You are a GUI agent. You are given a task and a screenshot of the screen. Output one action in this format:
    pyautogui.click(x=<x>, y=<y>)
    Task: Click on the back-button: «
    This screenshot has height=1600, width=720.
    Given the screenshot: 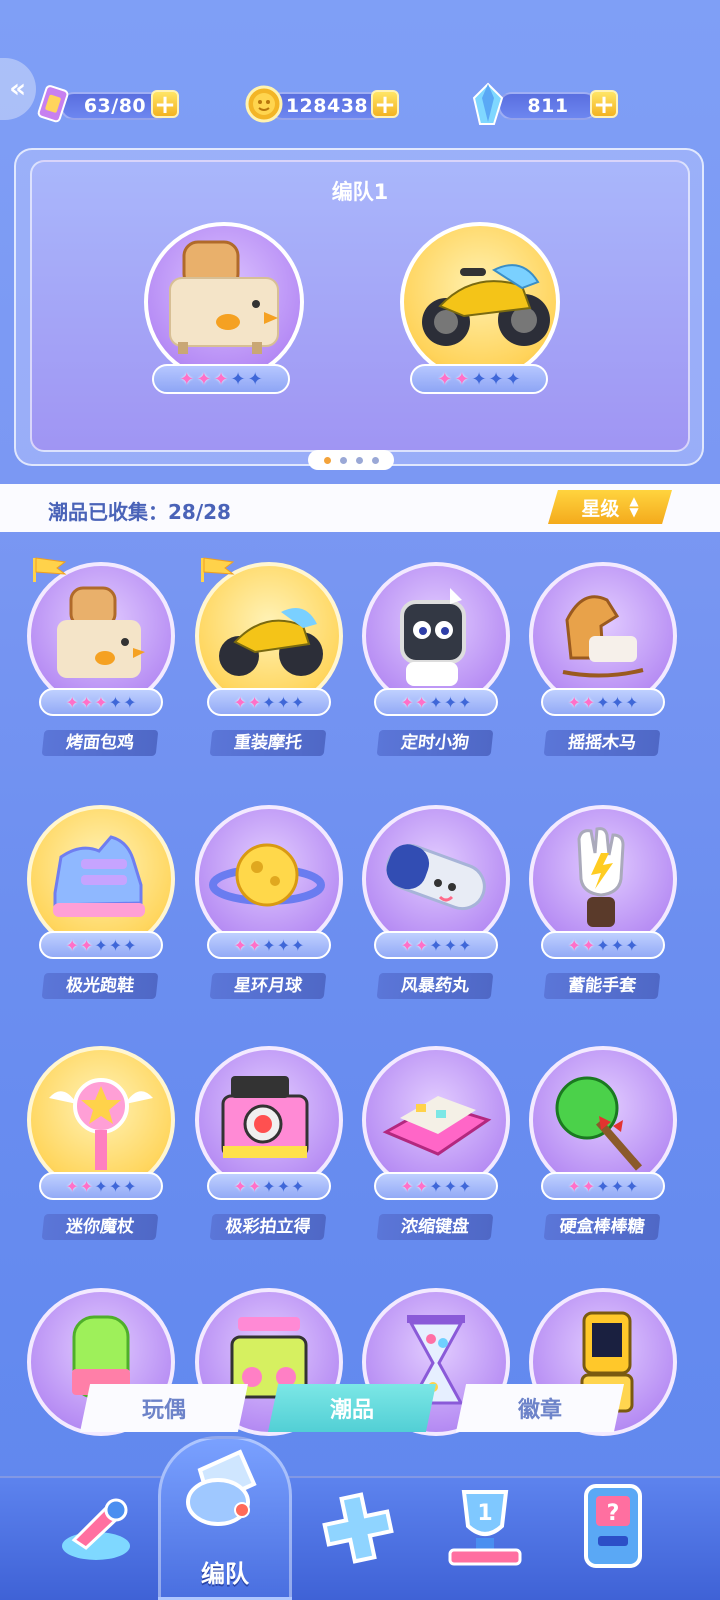 What is the action you would take?
    pyautogui.click(x=18, y=89)
    